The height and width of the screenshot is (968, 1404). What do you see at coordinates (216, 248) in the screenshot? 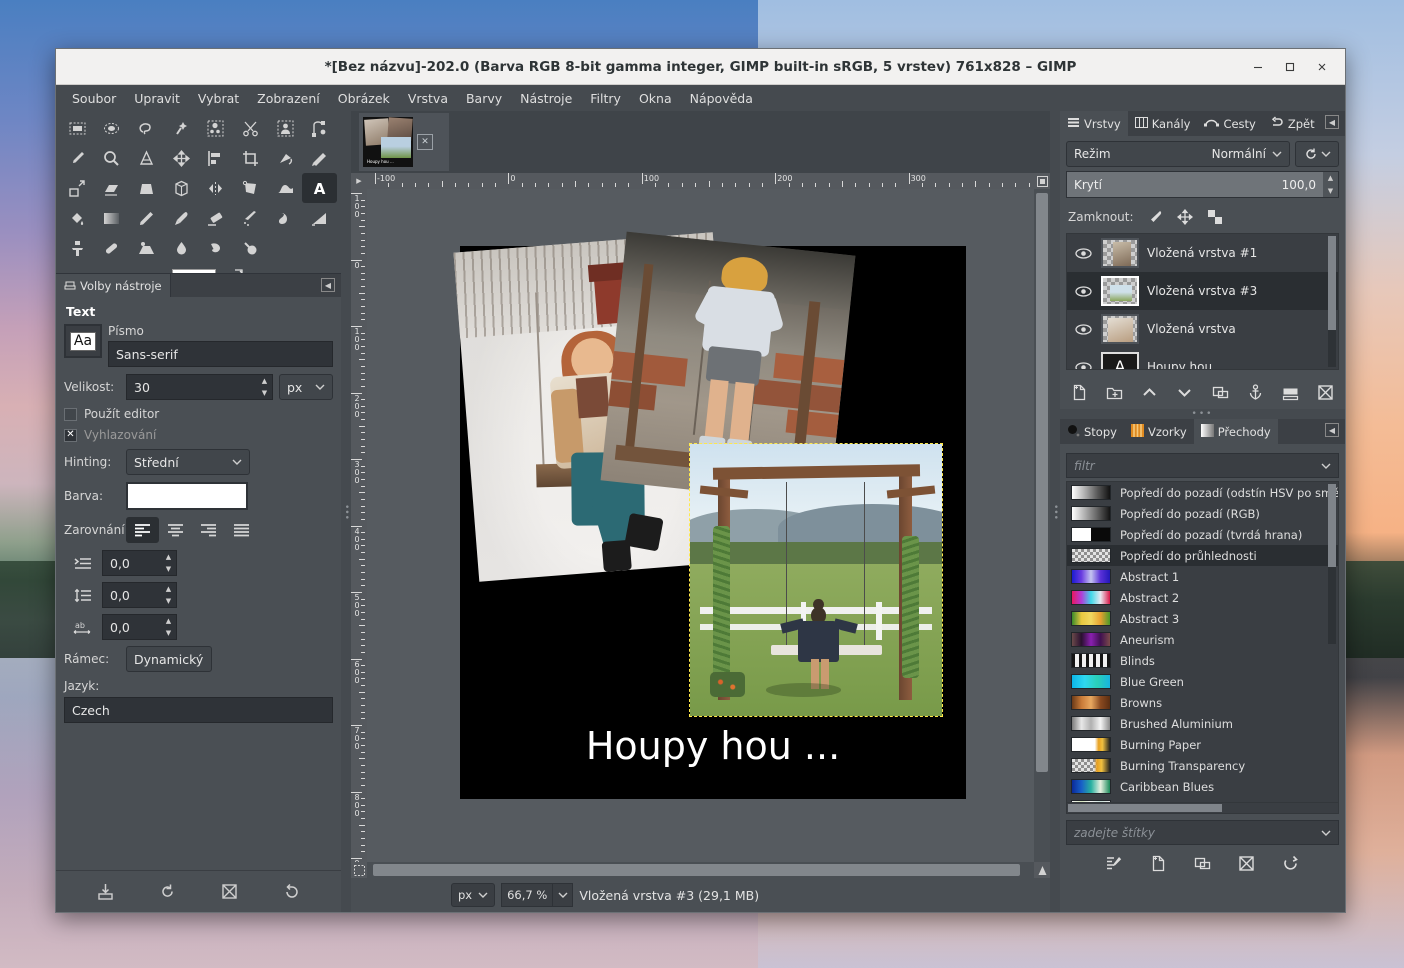
I see `smudge-tool` at bounding box center [216, 248].